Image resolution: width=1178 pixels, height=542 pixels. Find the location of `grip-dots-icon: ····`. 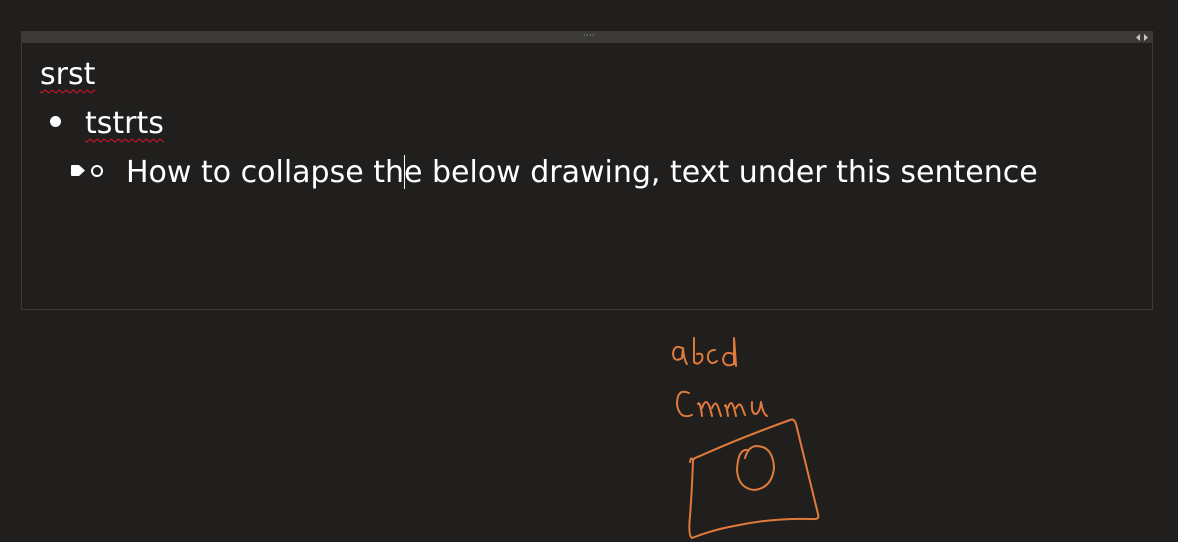

grip-dots-icon: ···· is located at coordinates (589, 37).